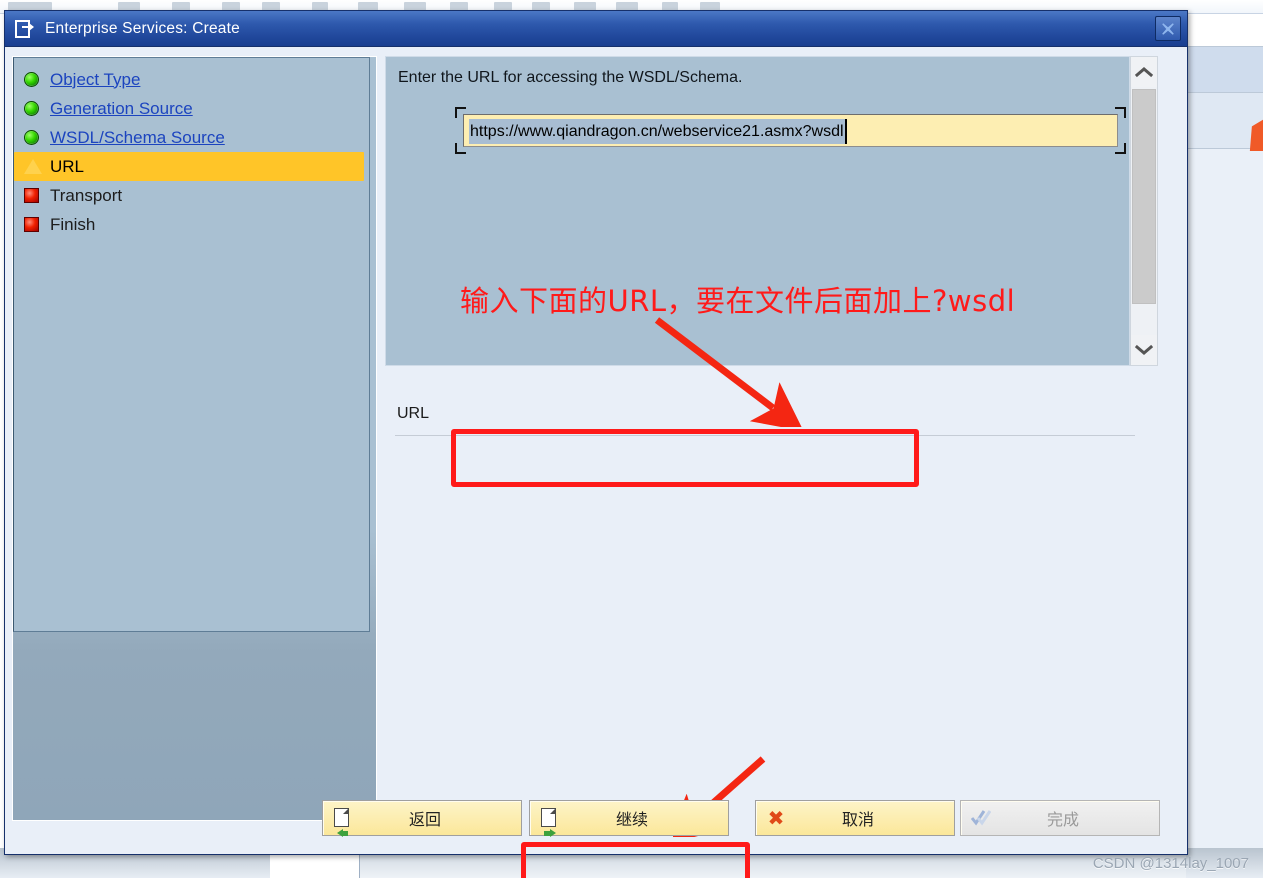 This screenshot has height=878, width=1263. Describe the element at coordinates (191, 195) in the screenshot. I see `sidebar-item-transport: Transport` at that location.